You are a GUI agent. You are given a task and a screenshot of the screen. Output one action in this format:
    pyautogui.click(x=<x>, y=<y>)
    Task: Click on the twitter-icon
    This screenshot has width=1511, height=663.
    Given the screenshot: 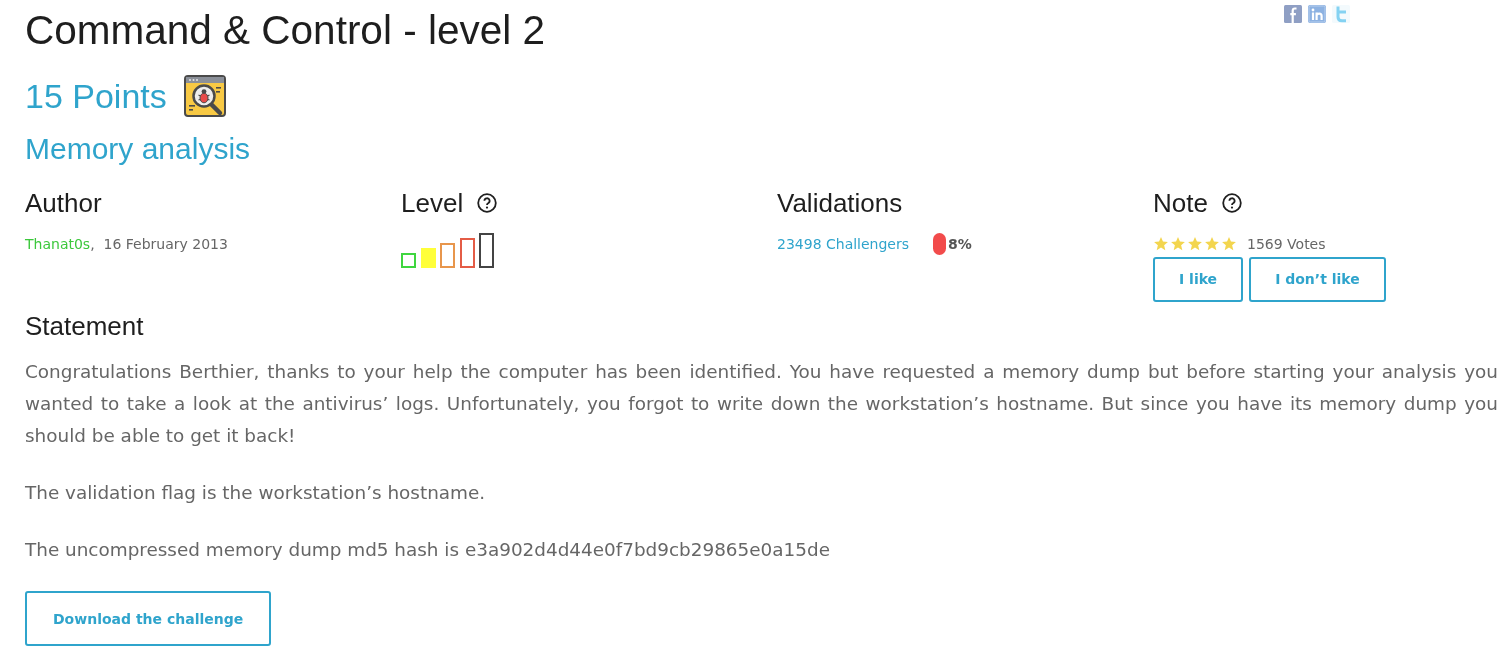 What is the action you would take?
    pyautogui.click(x=1341, y=14)
    